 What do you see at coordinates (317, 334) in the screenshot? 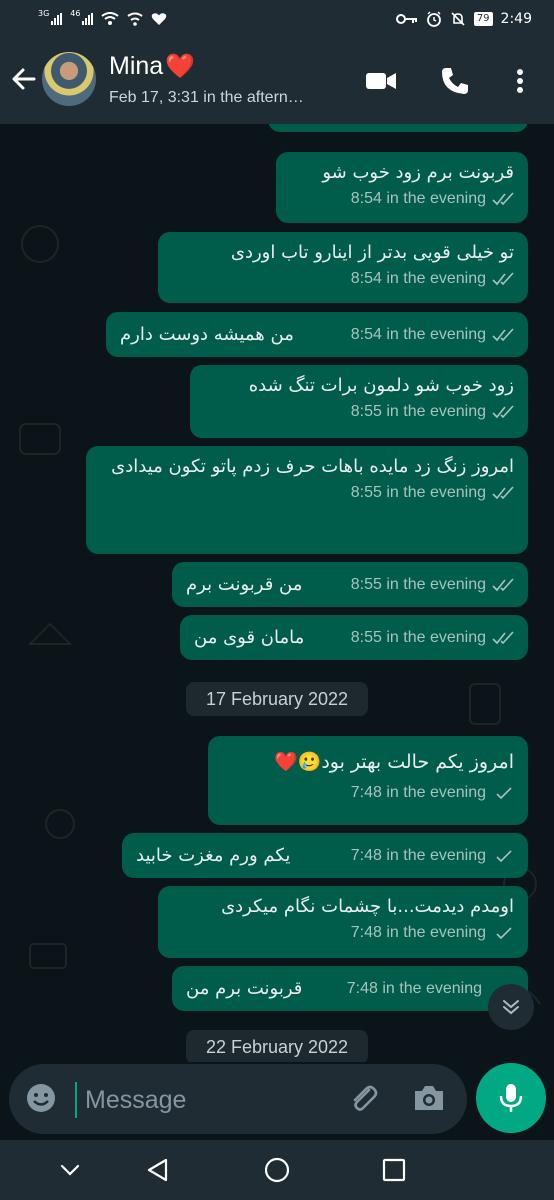
I see `message-bubble: من همیشه دوست دارم 8:54 in the evening` at bounding box center [317, 334].